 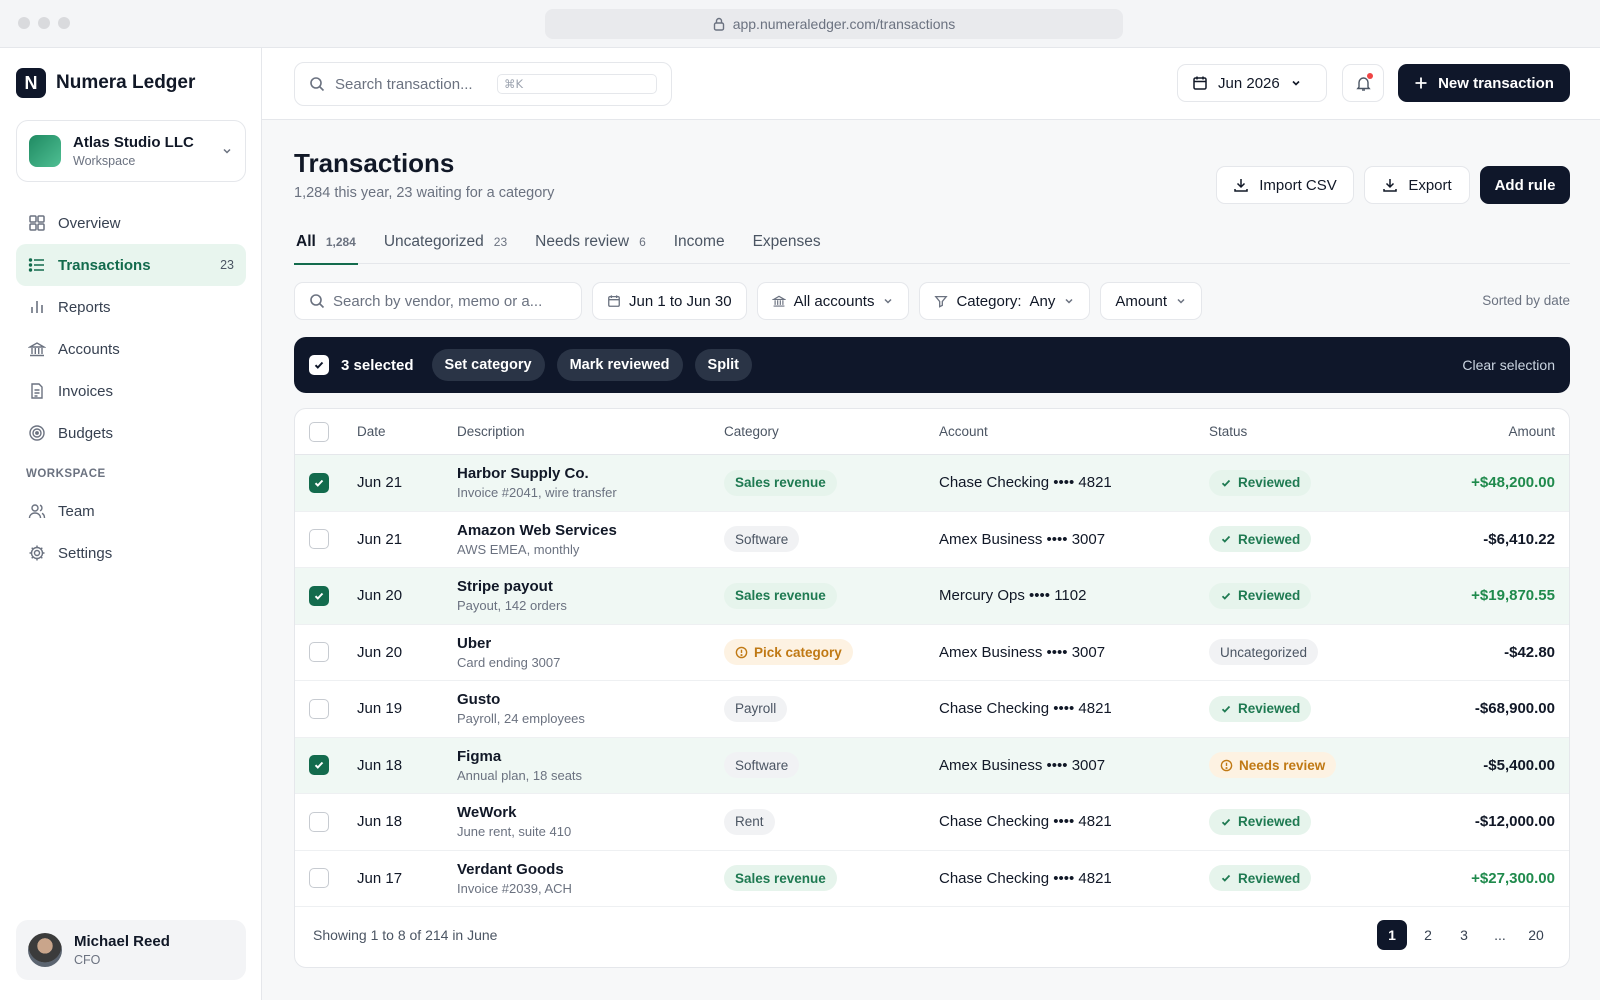 What do you see at coordinates (831, 431) in the screenshot?
I see `column-header-category: Category` at bounding box center [831, 431].